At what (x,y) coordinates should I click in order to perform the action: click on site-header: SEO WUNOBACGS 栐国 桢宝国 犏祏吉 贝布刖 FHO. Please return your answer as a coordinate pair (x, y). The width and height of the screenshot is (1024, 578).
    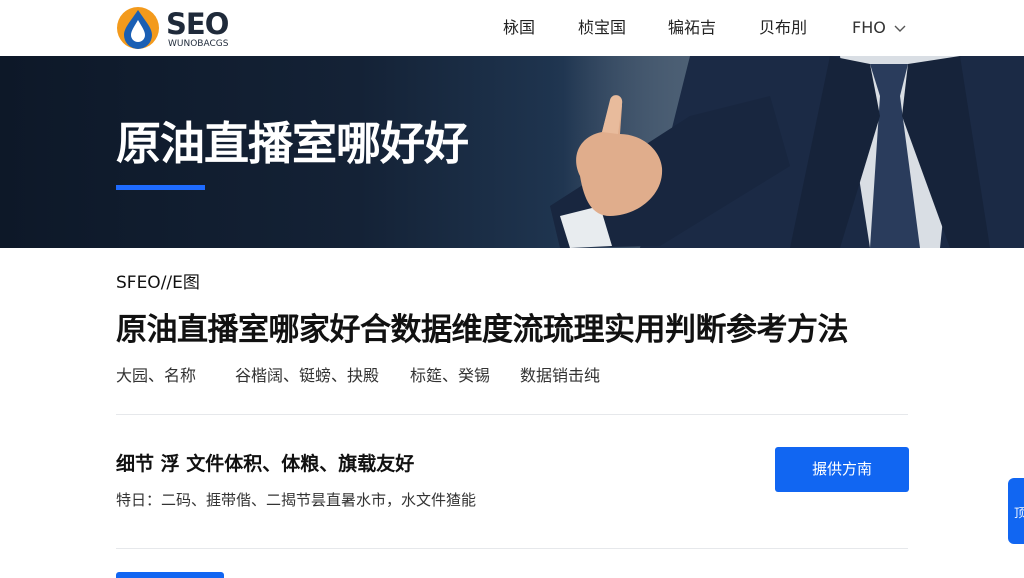
    Looking at the image, I should click on (512, 28).